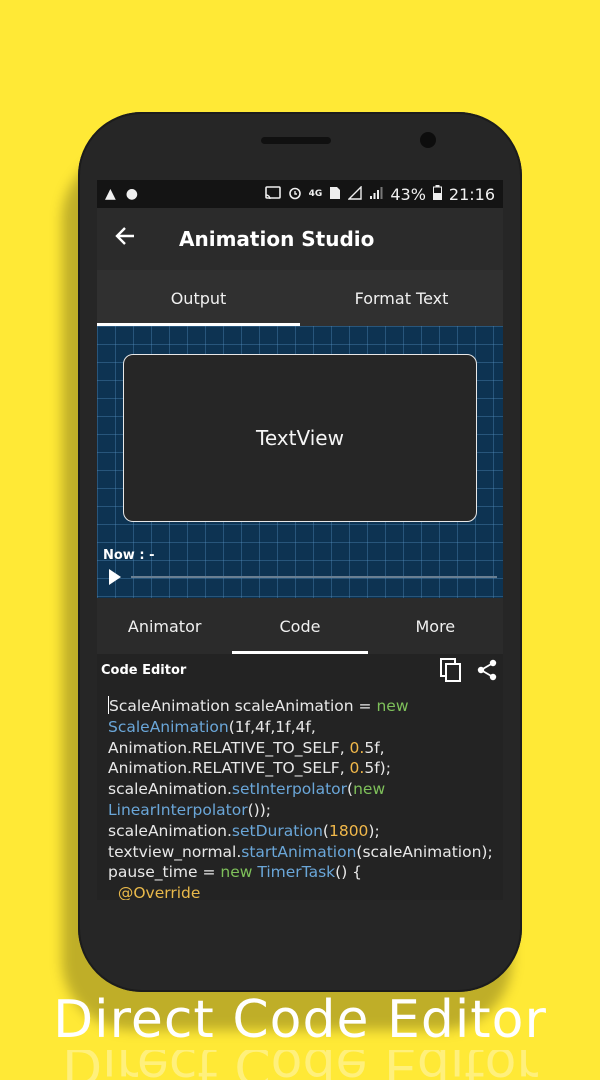  What do you see at coordinates (144, 670) in the screenshot?
I see `code-editor-title: Code Editor` at bounding box center [144, 670].